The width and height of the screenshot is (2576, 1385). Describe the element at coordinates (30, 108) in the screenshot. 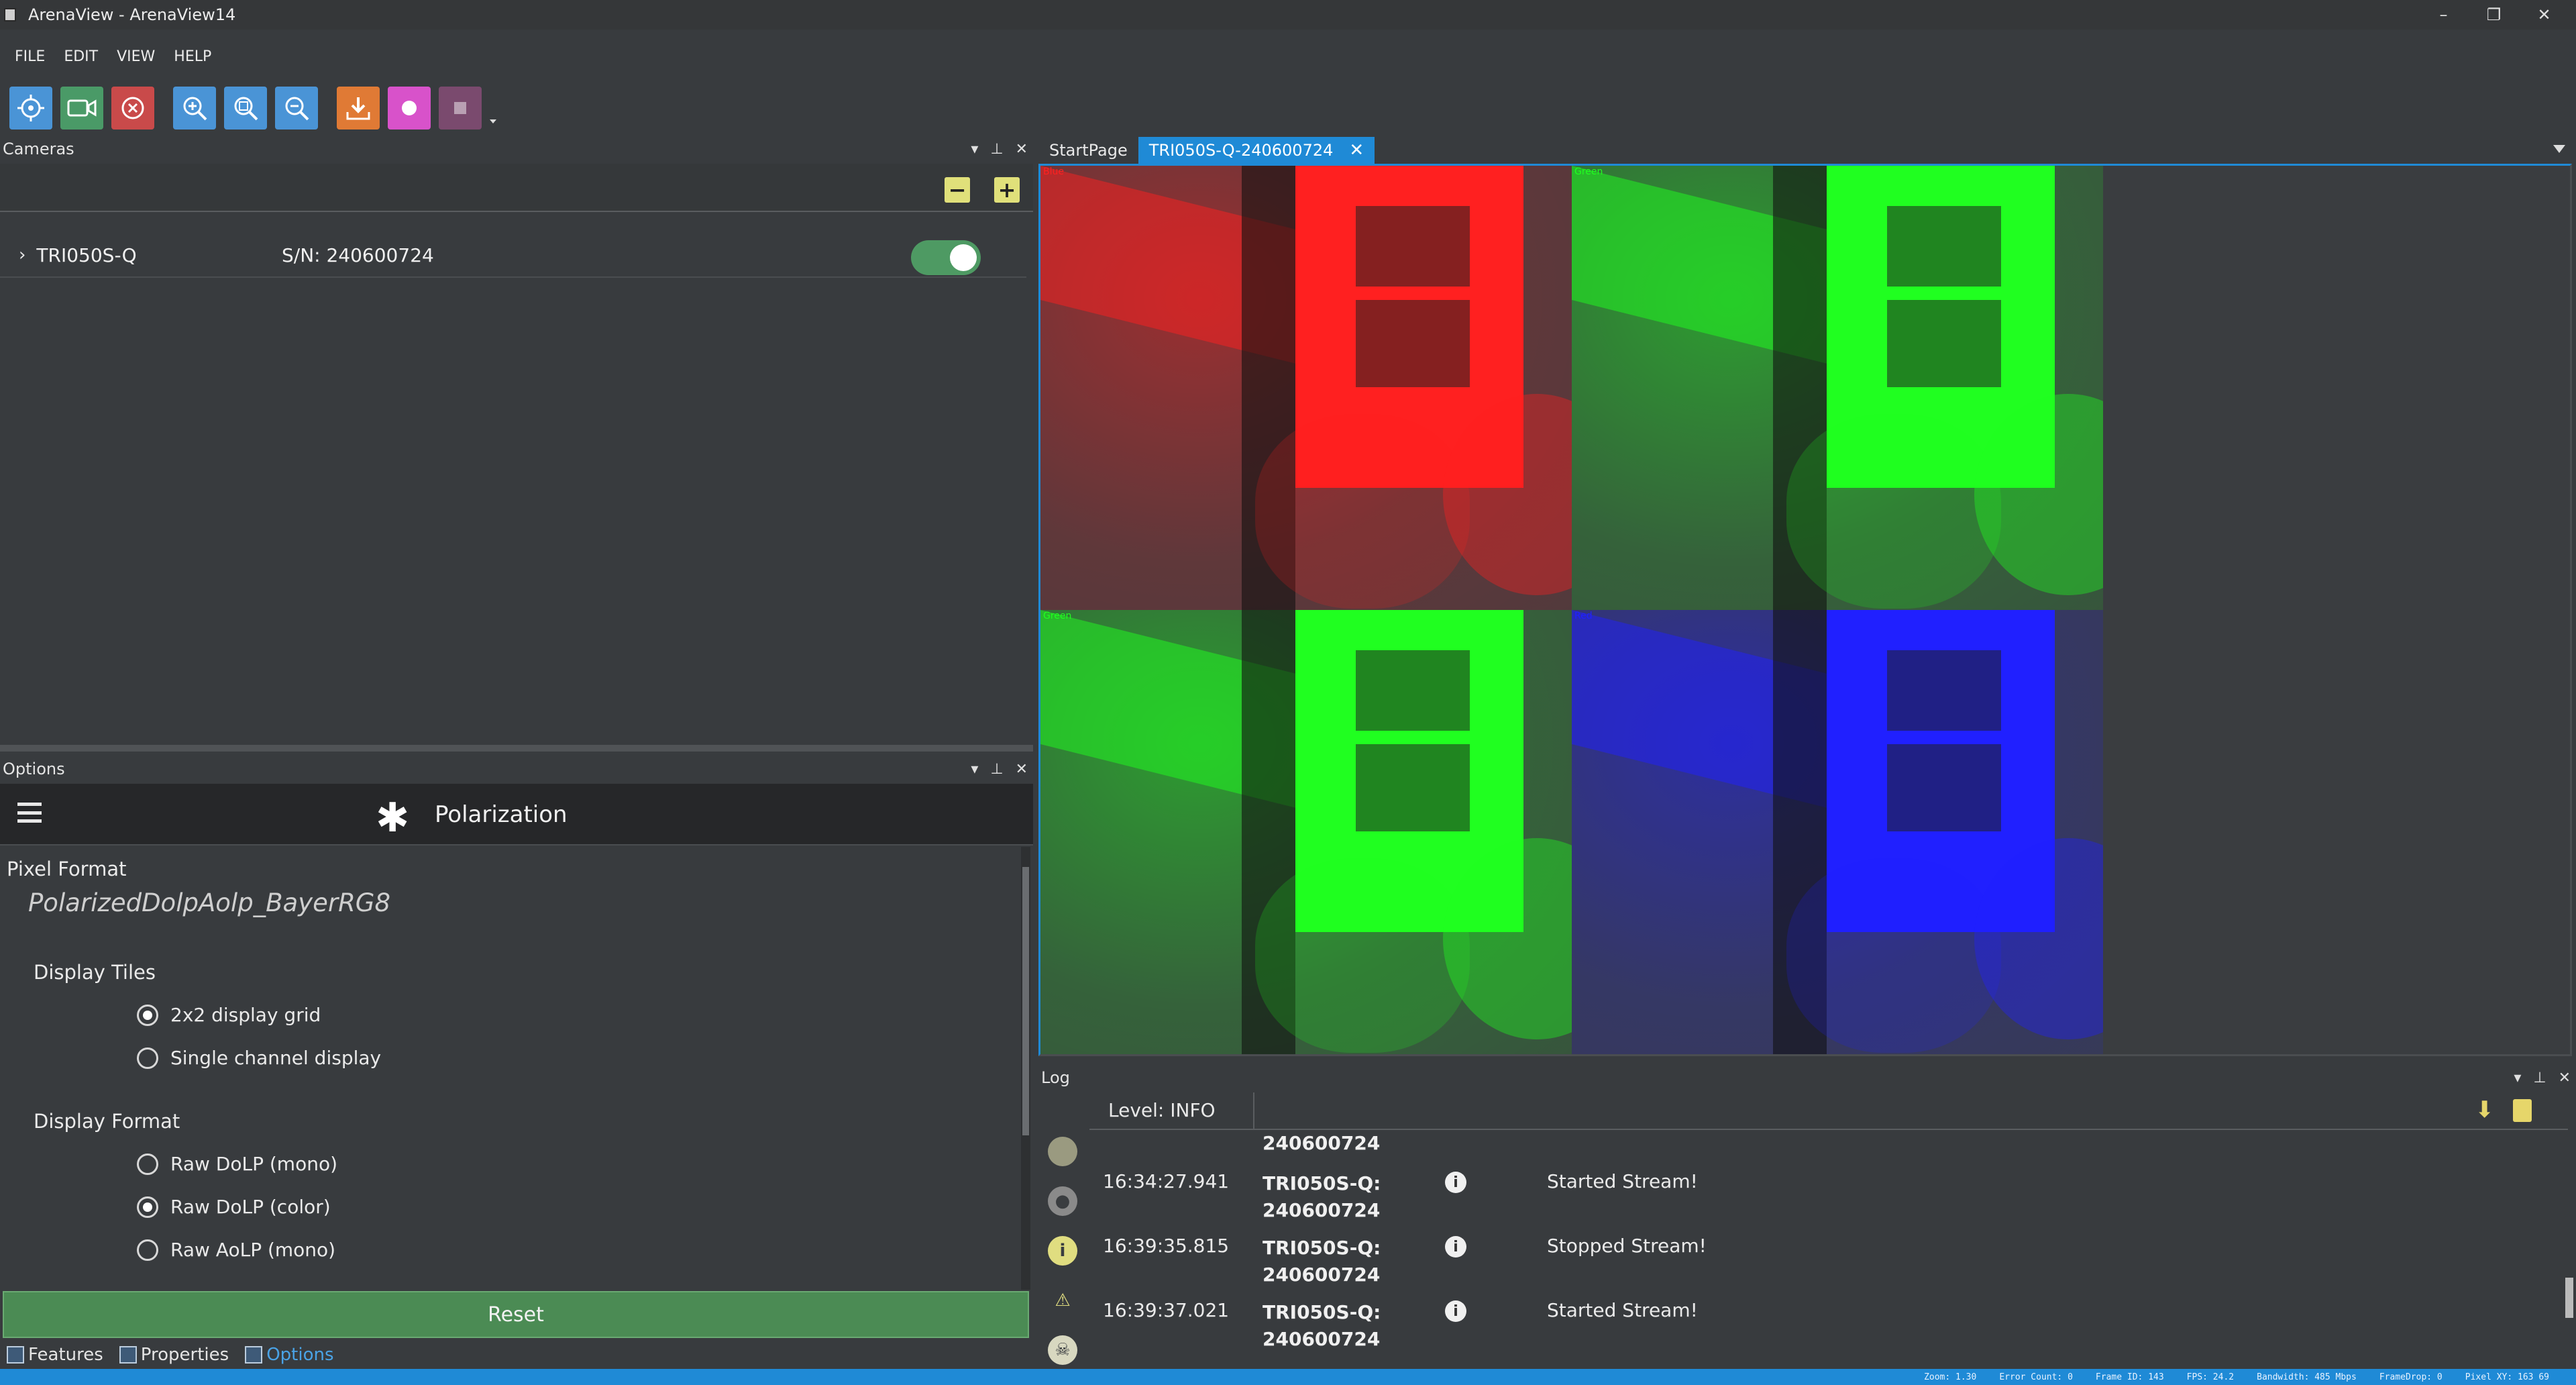

I see `select-camera-button` at that location.